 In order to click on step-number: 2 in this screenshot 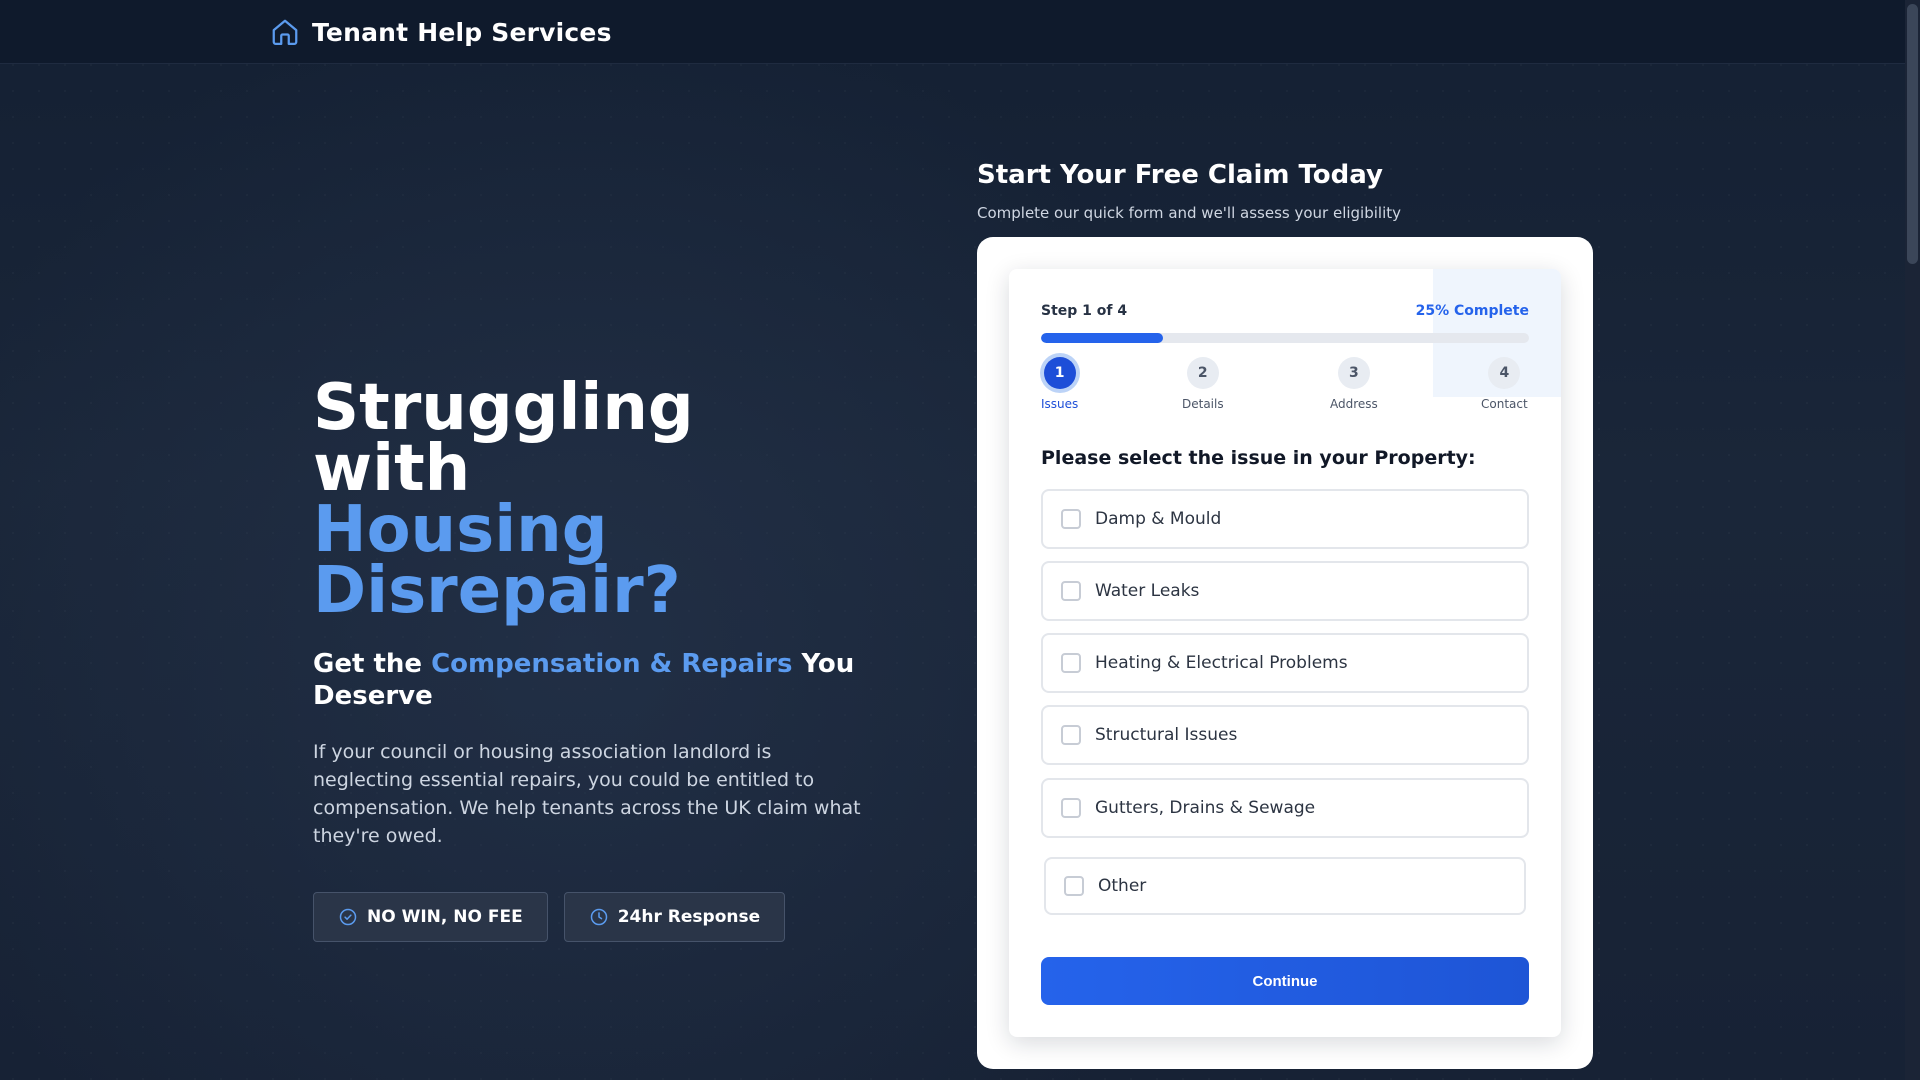, I will do `click(1202, 373)`.